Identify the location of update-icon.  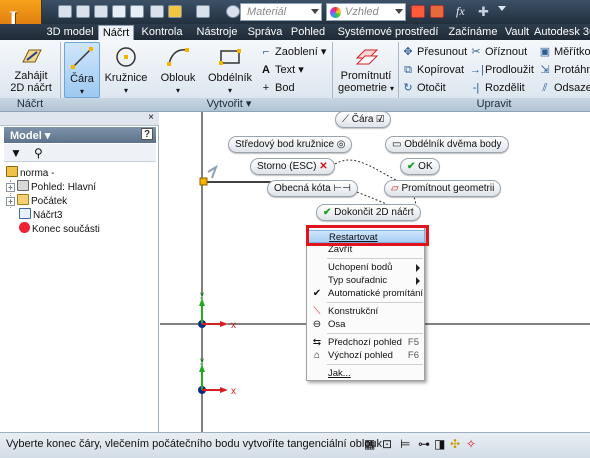
(233, 11).